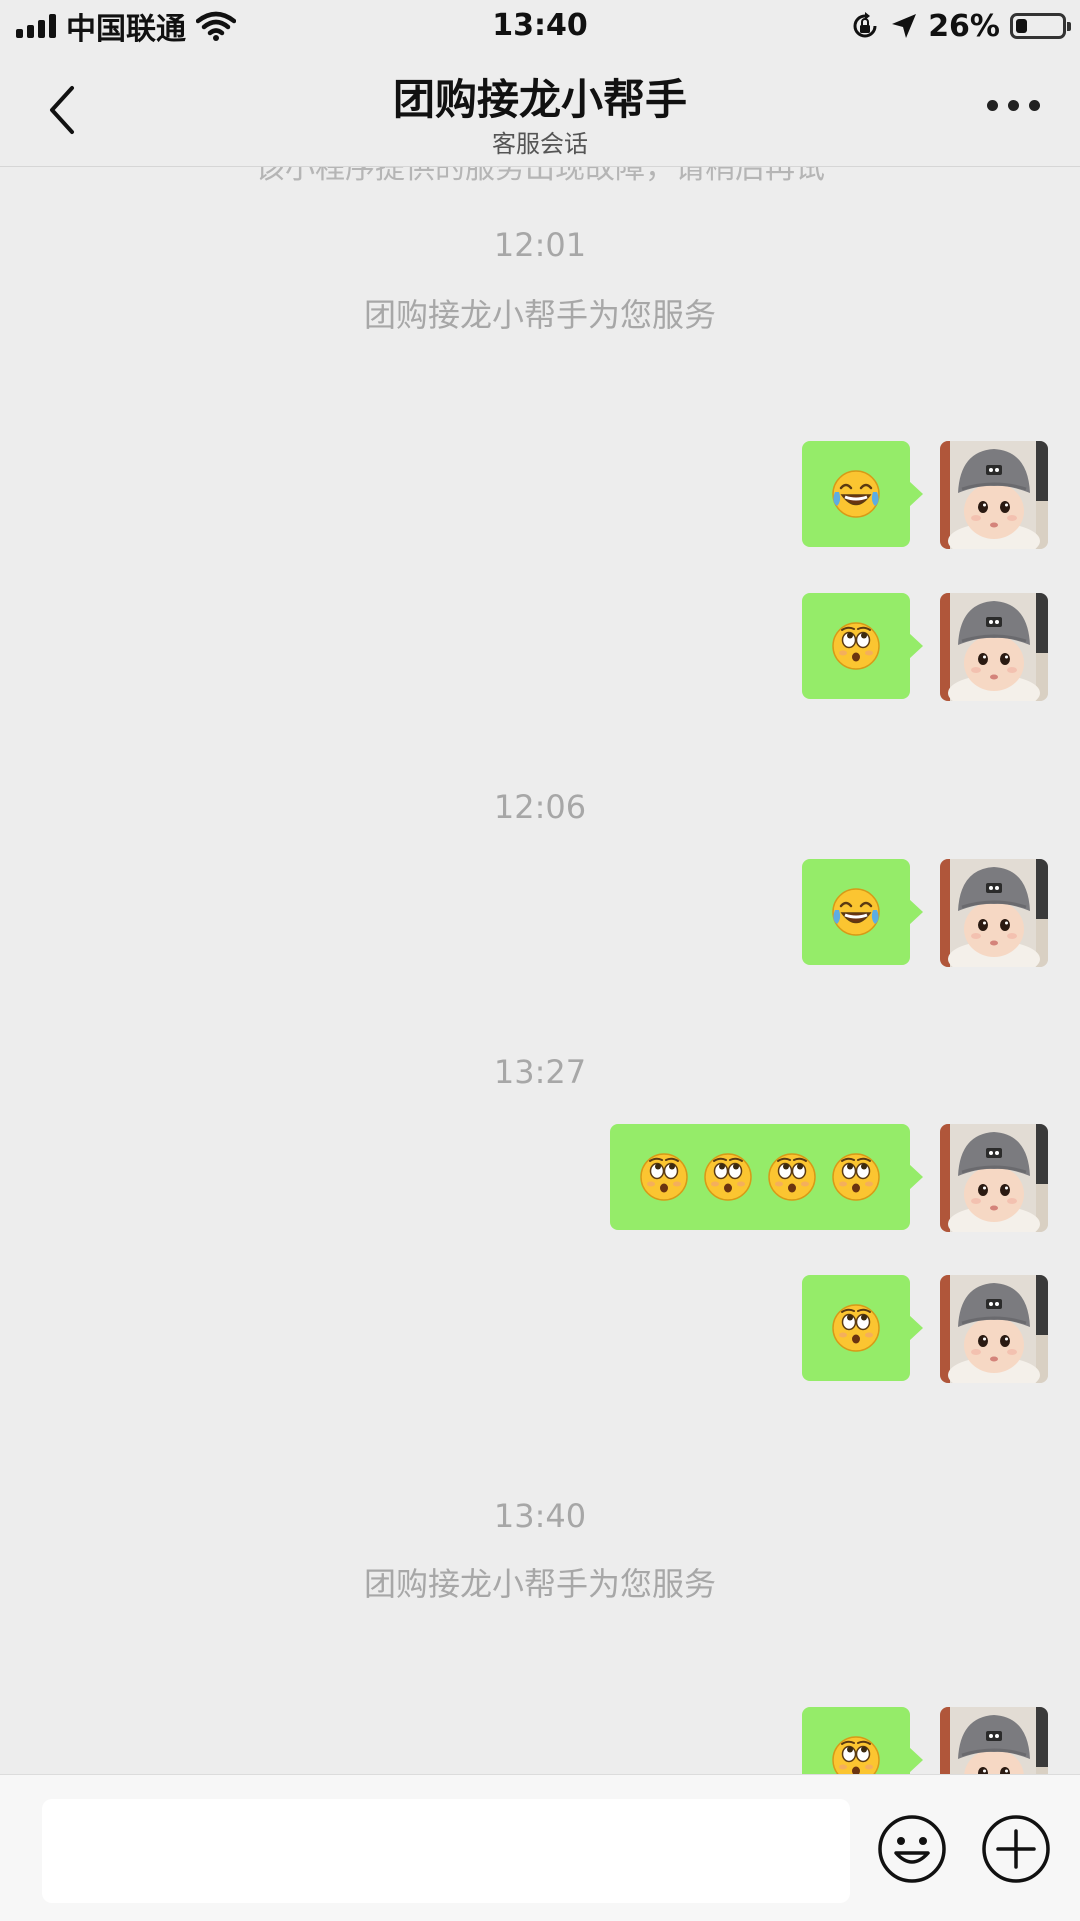 The width and height of the screenshot is (1080, 1921). Describe the element at coordinates (904, 26) in the screenshot. I see `location-icon` at that location.